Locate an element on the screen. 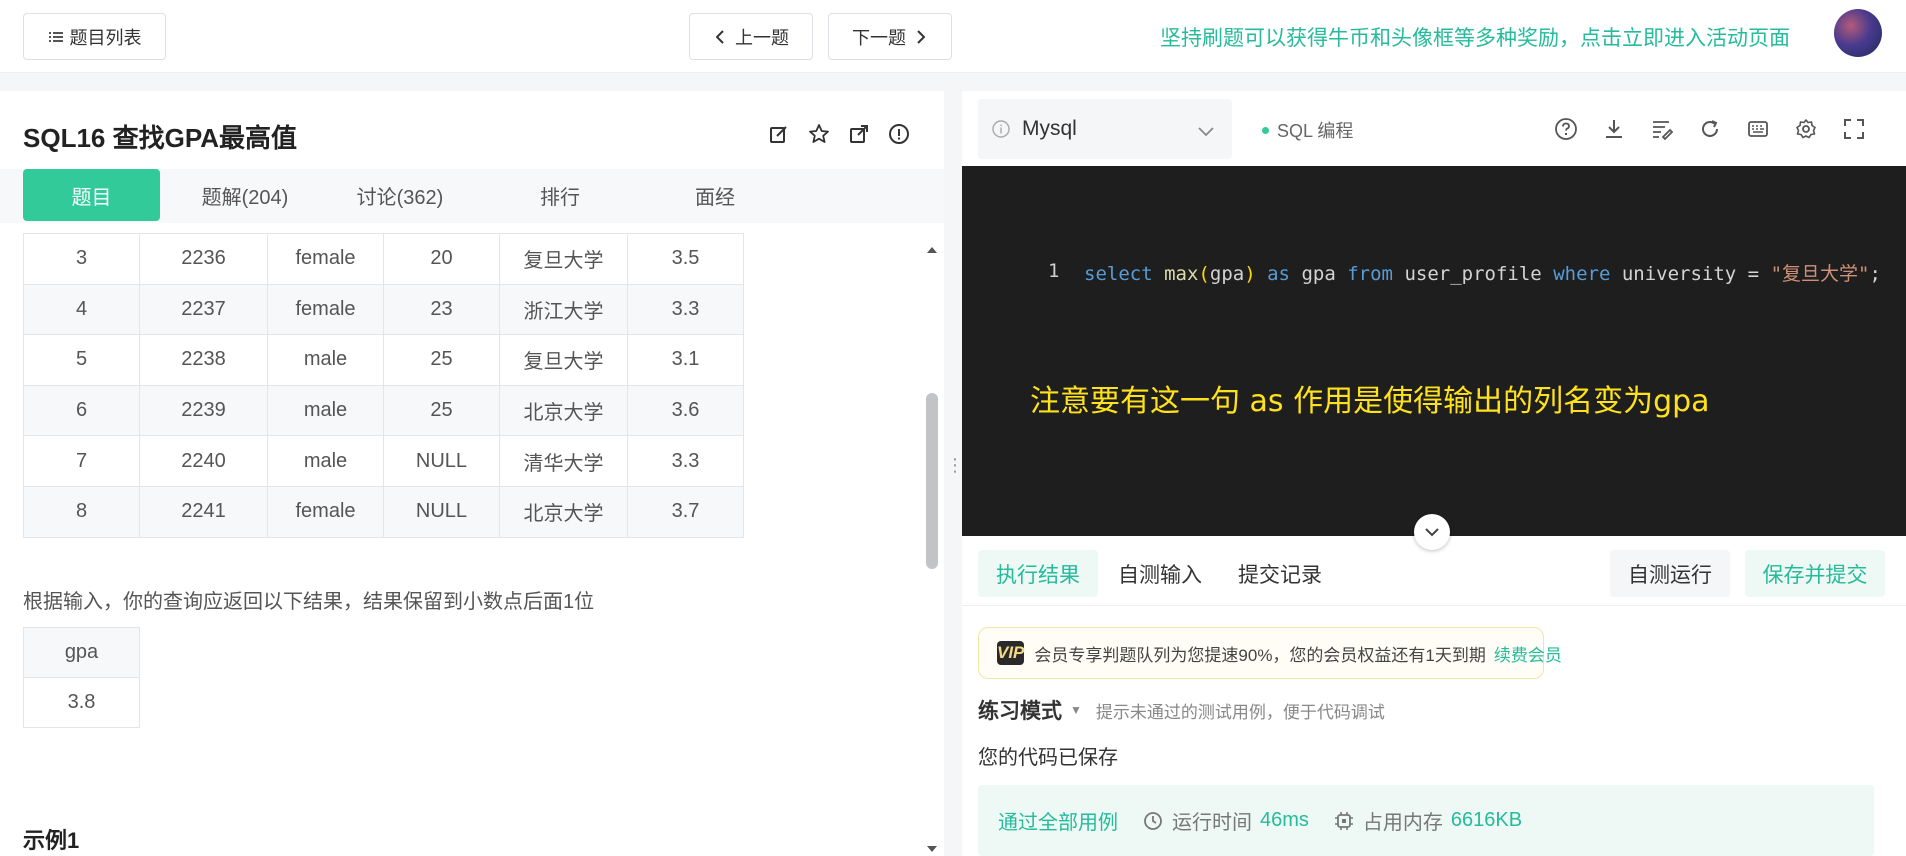 The width and height of the screenshot is (1906, 856). table-row: gpa is located at coordinates (81, 652).